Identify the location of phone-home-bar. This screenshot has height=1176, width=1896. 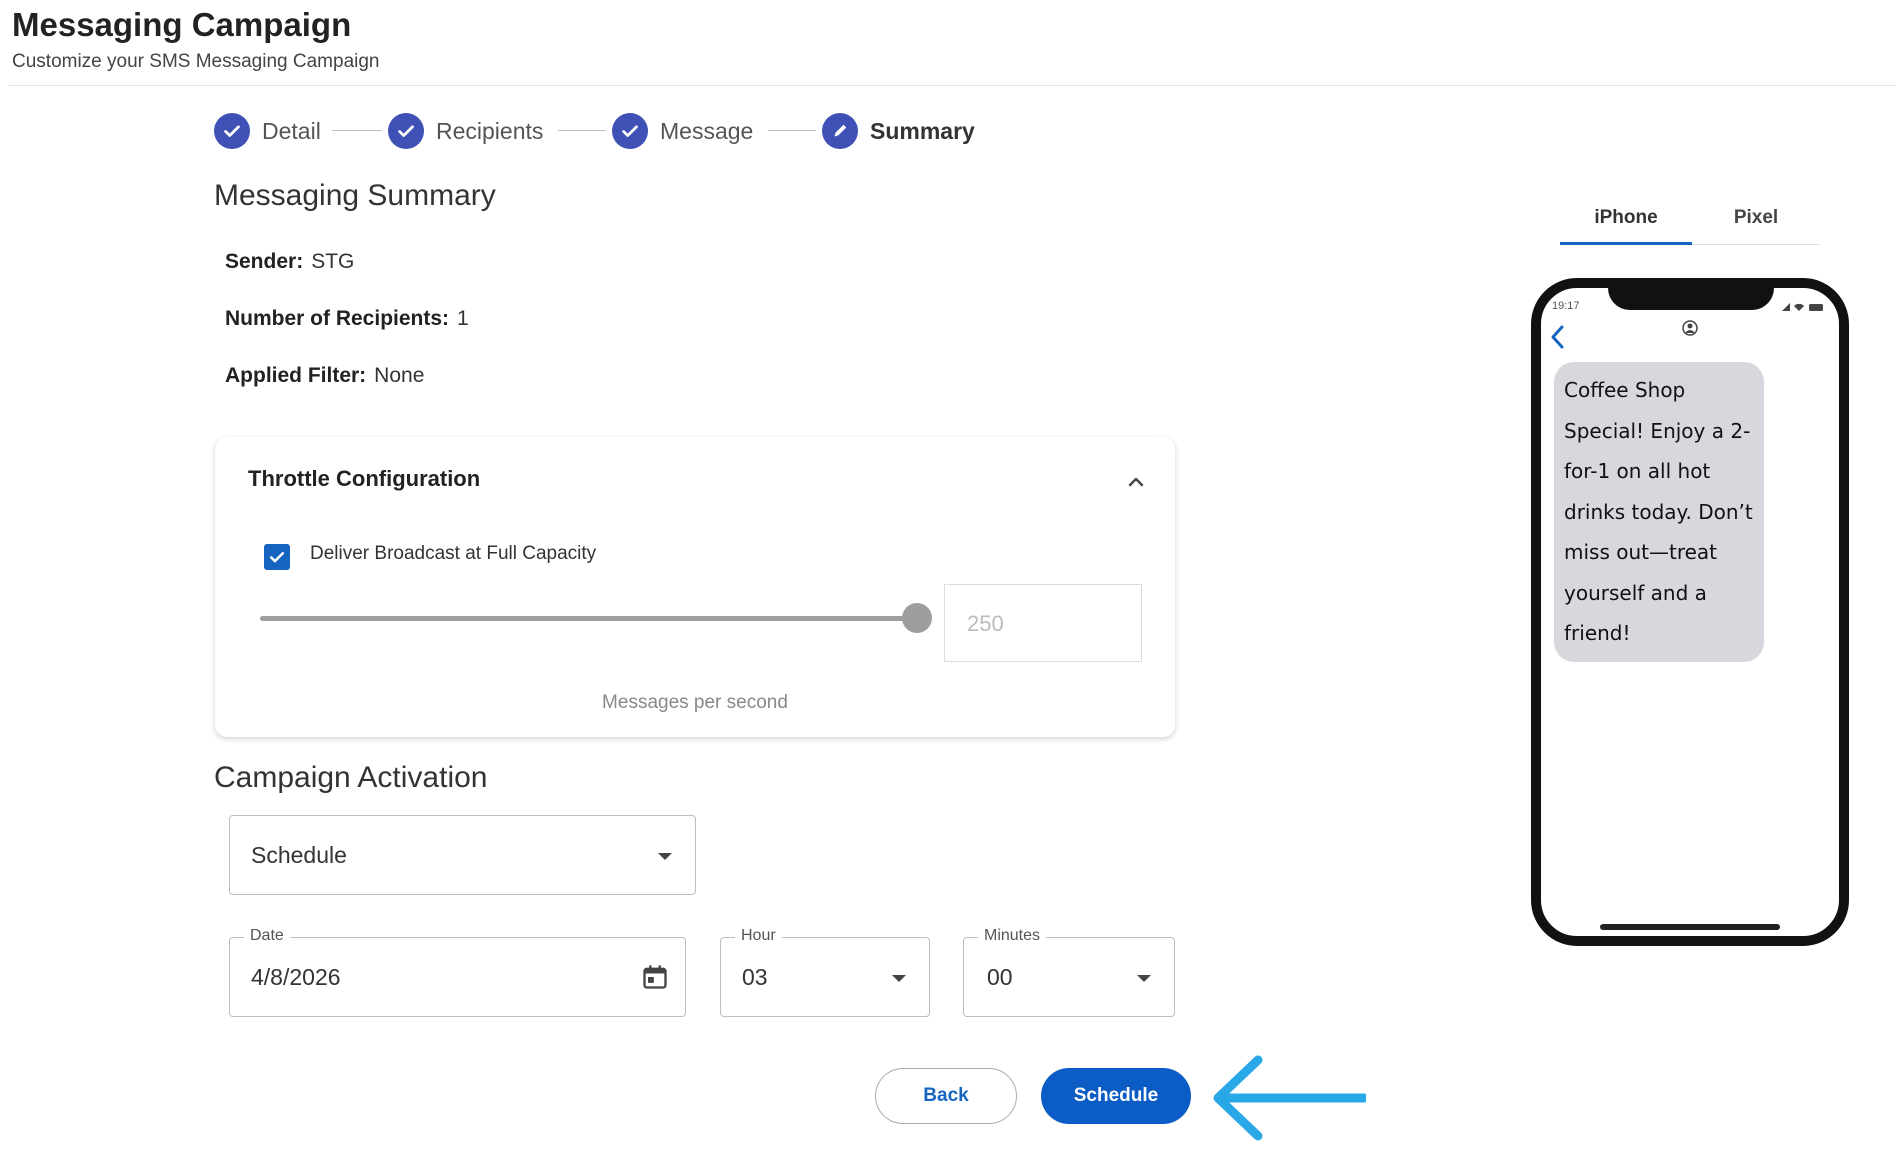
(1690, 927).